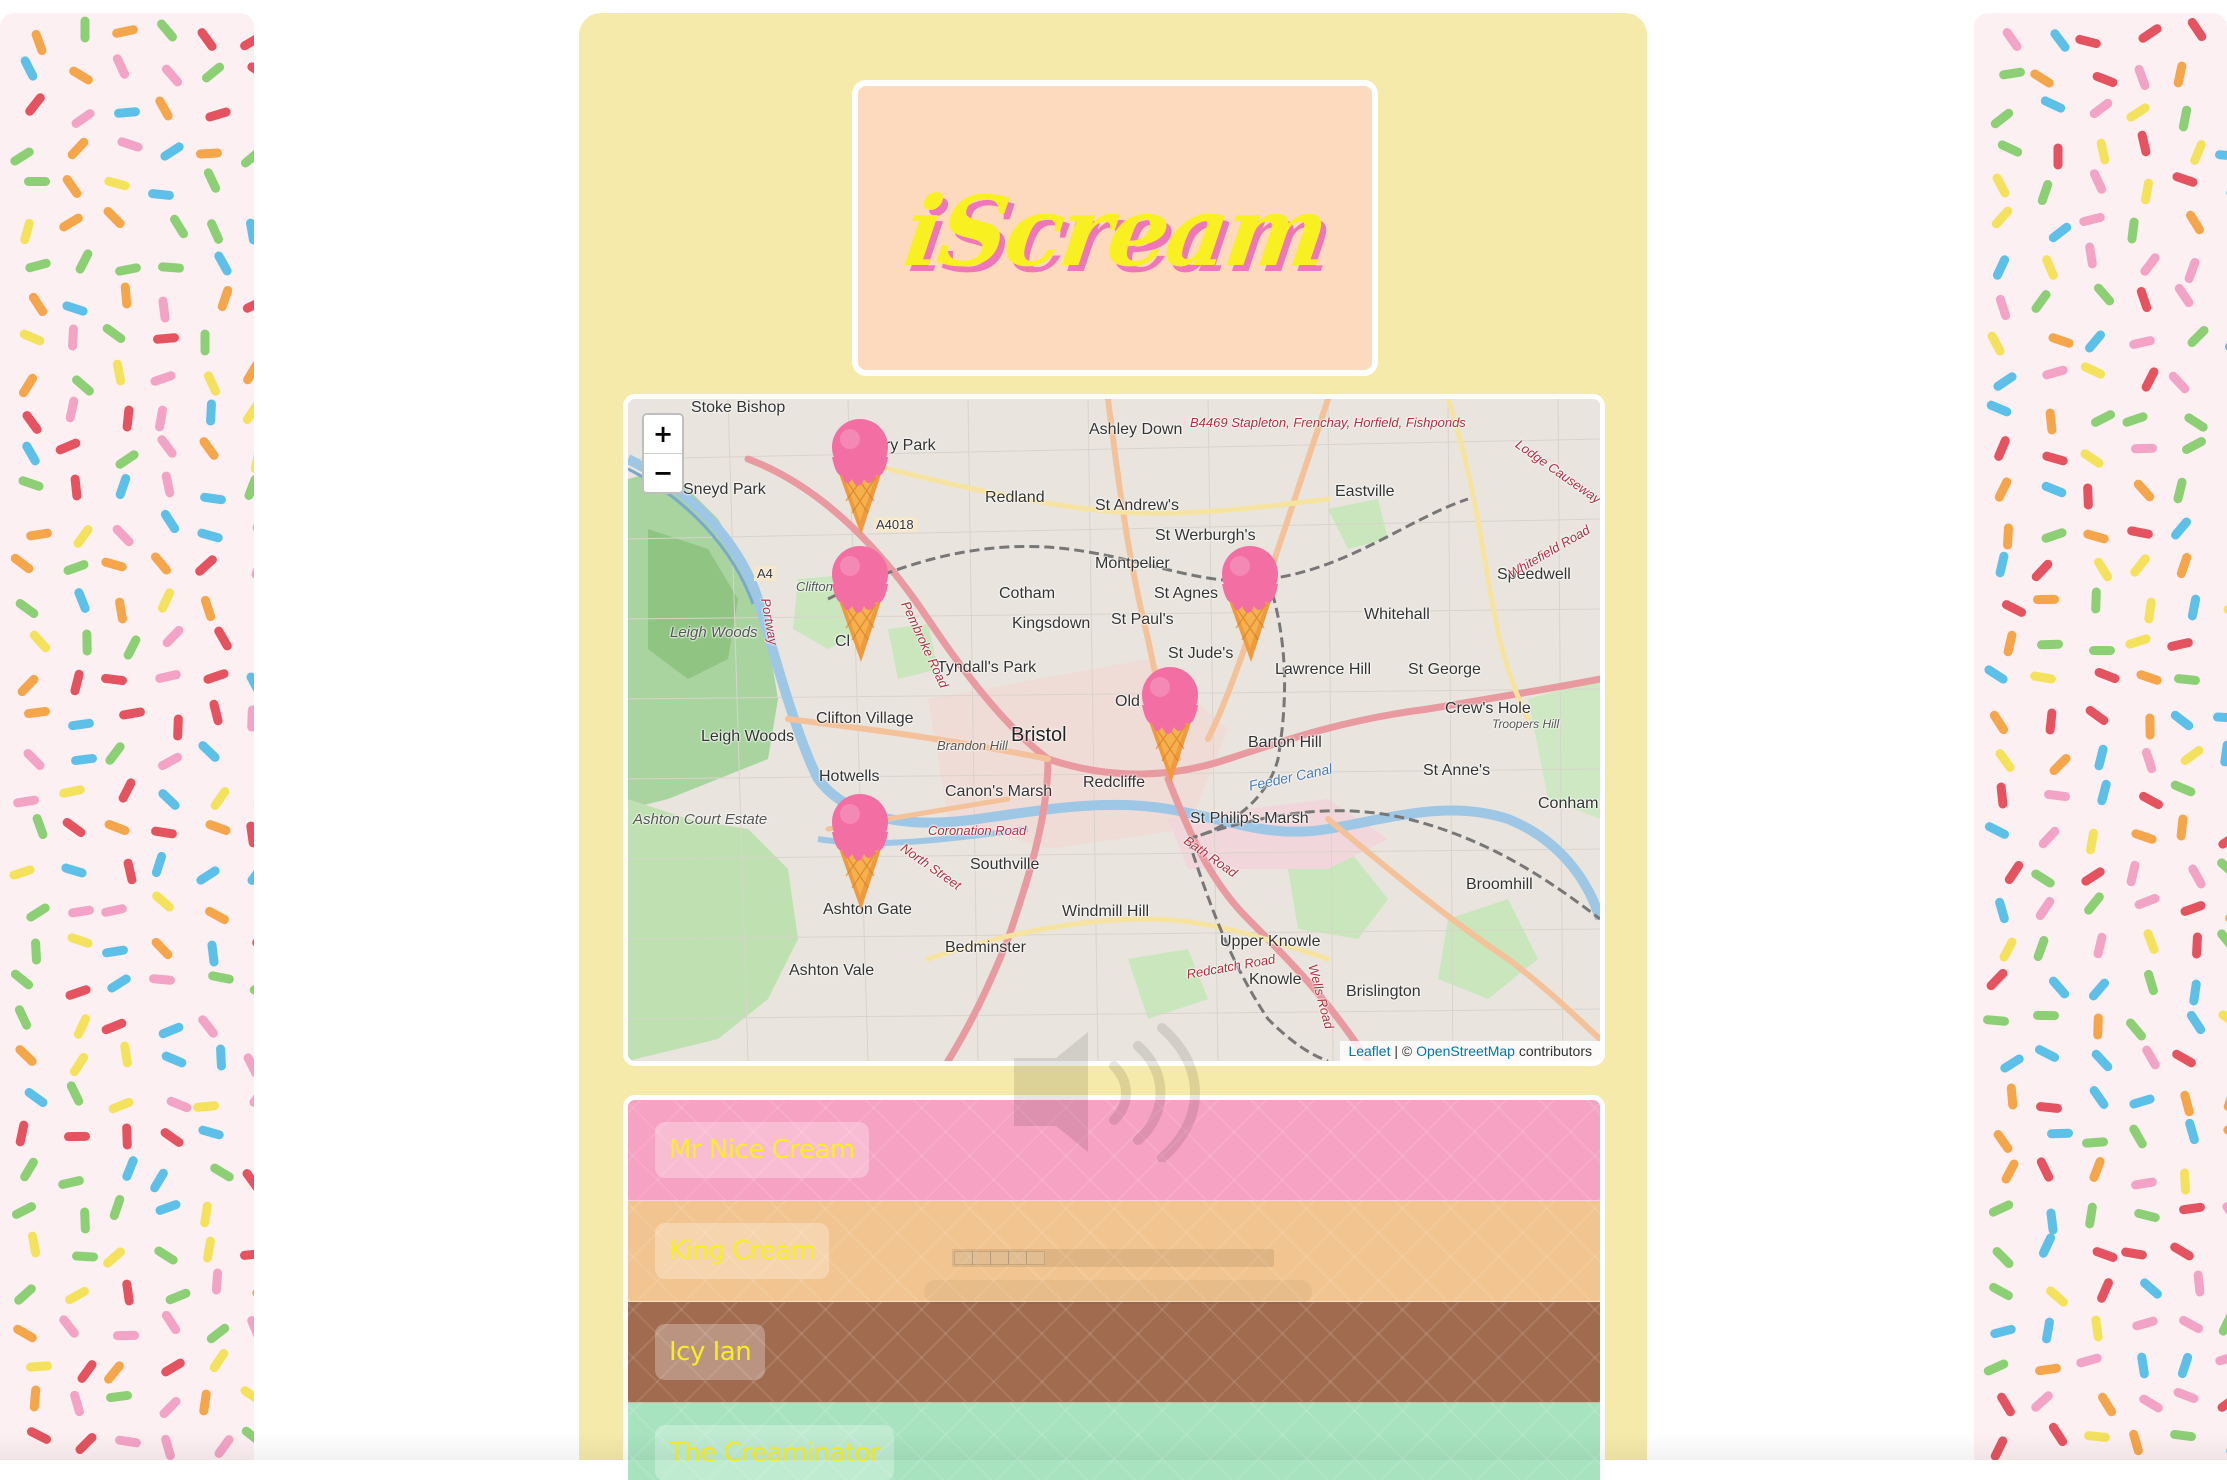 The height and width of the screenshot is (1480, 2227). Describe the element at coordinates (849, 777) in the screenshot. I see `map-label: Hotwells` at that location.